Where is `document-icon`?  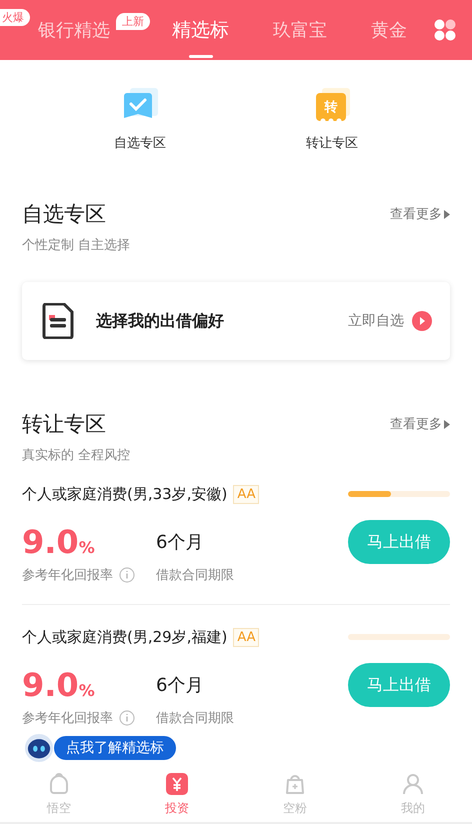
document-icon is located at coordinates (58, 321).